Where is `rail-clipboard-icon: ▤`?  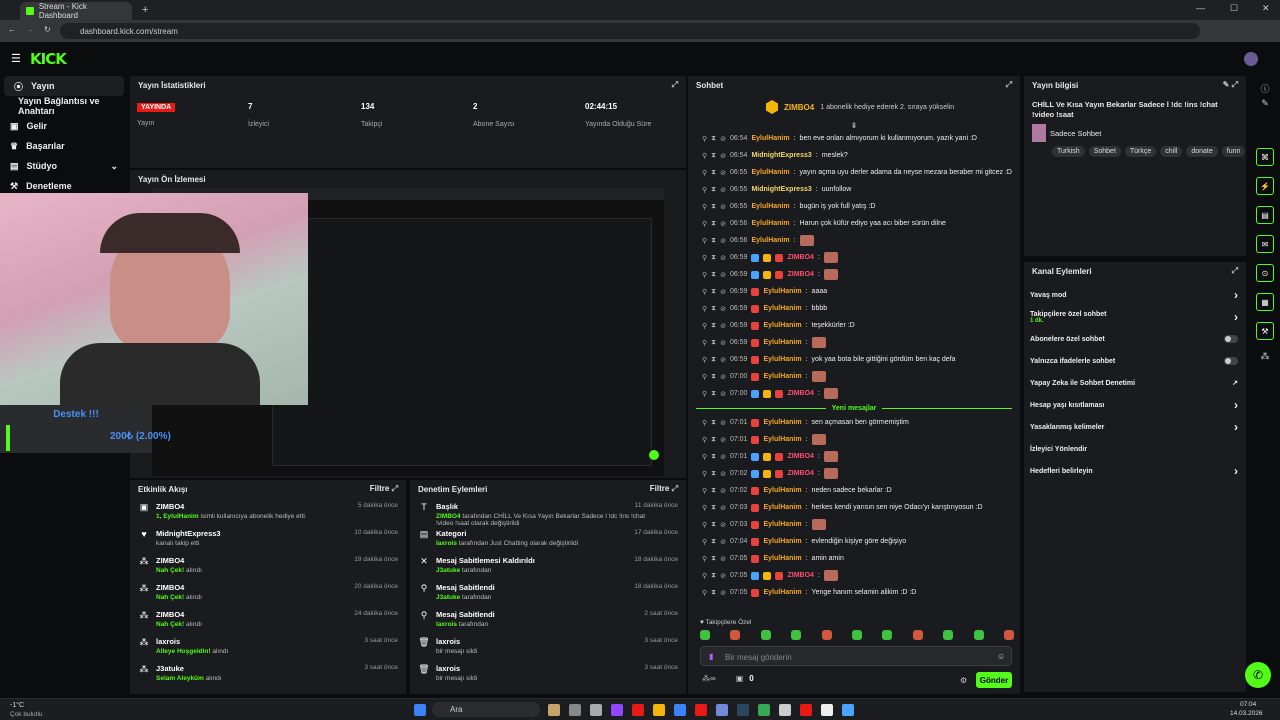
rail-clipboard-icon: ▤ is located at coordinates (1265, 215).